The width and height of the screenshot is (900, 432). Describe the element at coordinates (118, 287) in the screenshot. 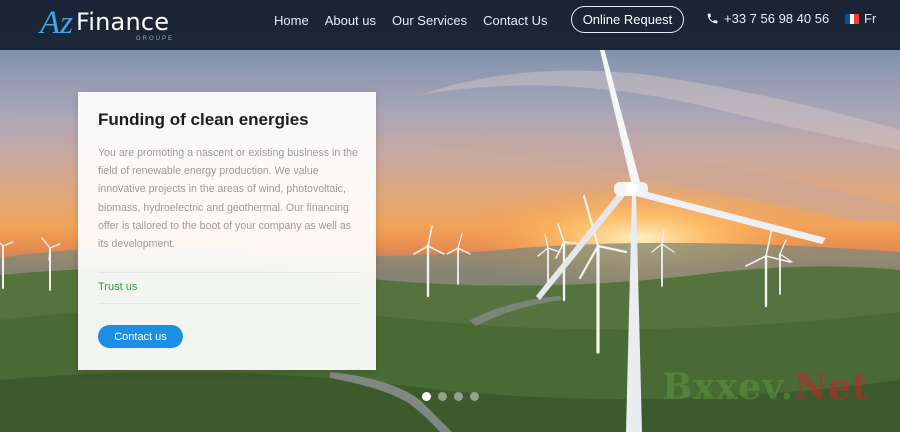

I see `trust-us-label: Trust us` at that location.